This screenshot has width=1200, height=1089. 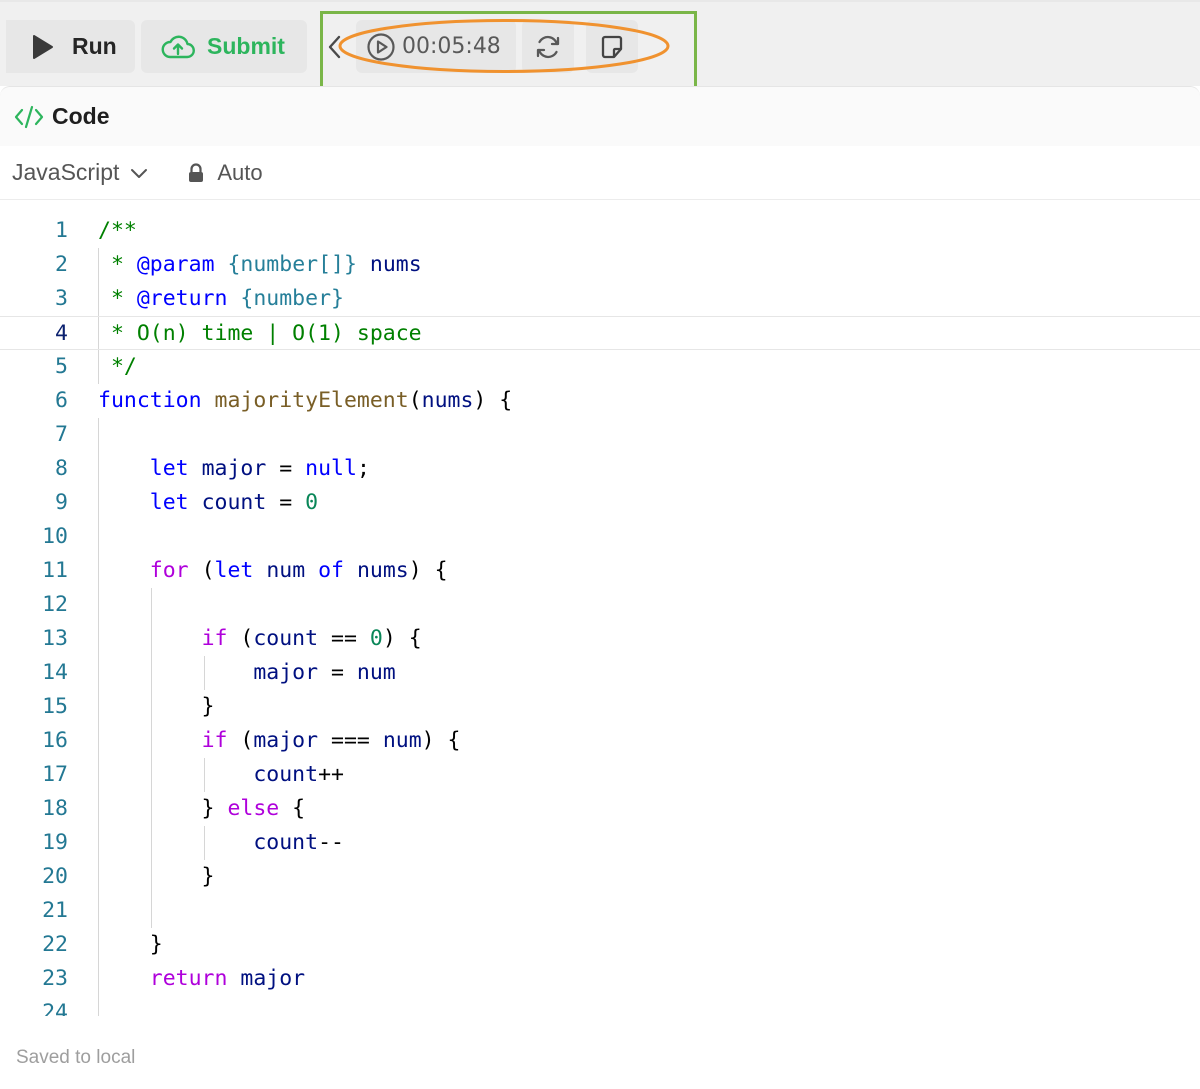 I want to click on collapse-chevron-icon, so click(x=335, y=47).